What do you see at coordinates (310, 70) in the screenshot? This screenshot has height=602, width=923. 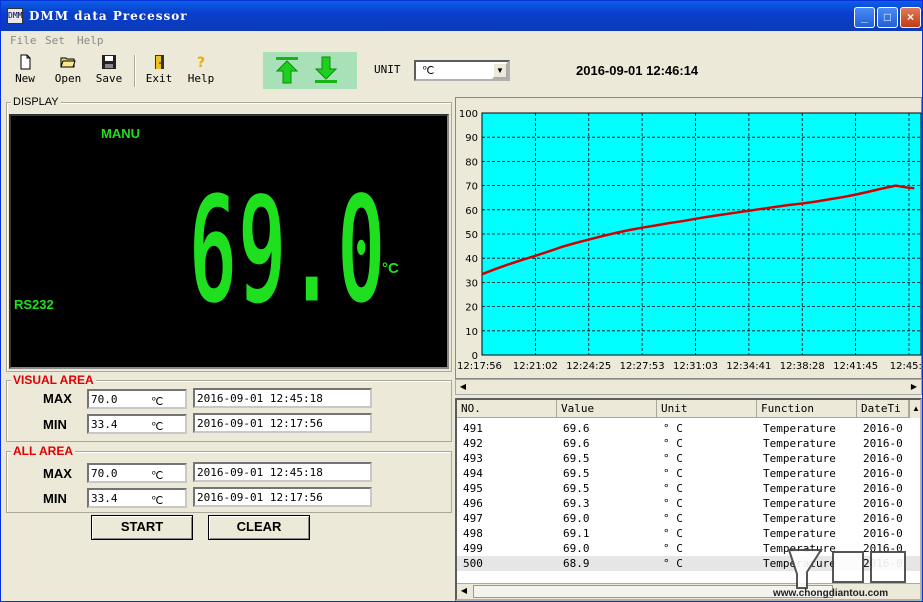 I see `upload-download-panel` at bounding box center [310, 70].